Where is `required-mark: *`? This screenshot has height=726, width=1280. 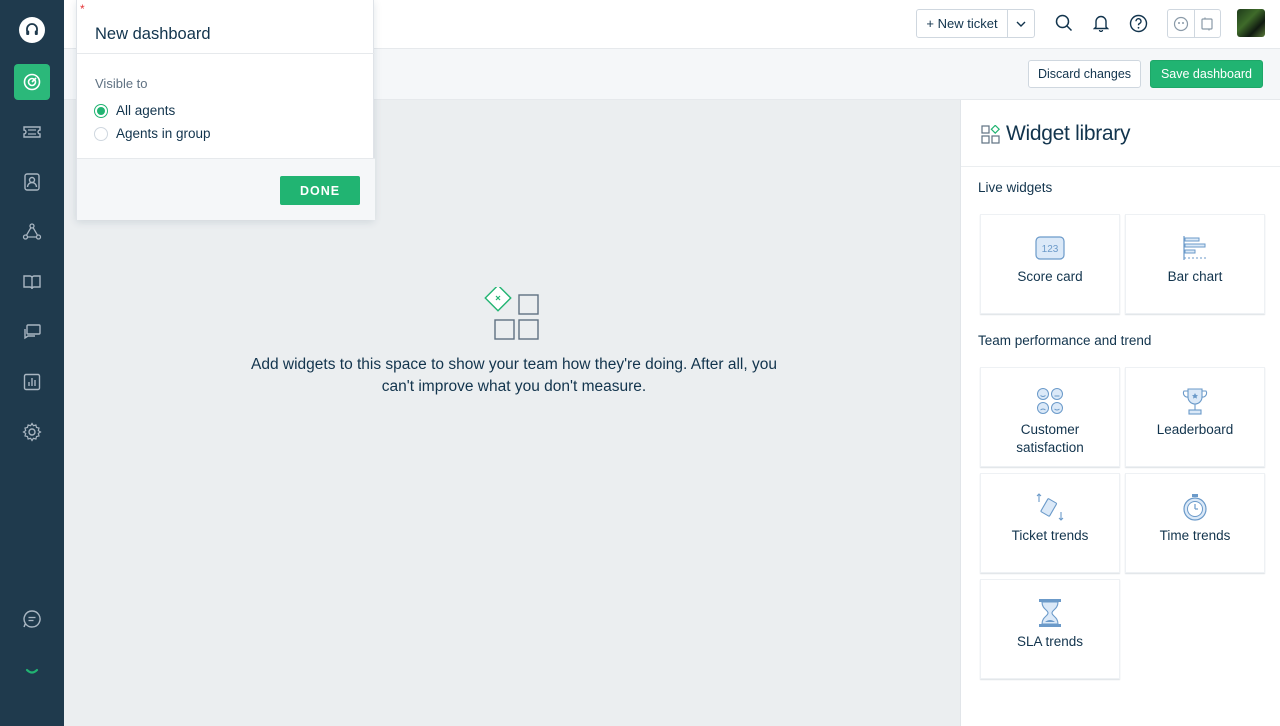 required-mark: * is located at coordinates (82, 9).